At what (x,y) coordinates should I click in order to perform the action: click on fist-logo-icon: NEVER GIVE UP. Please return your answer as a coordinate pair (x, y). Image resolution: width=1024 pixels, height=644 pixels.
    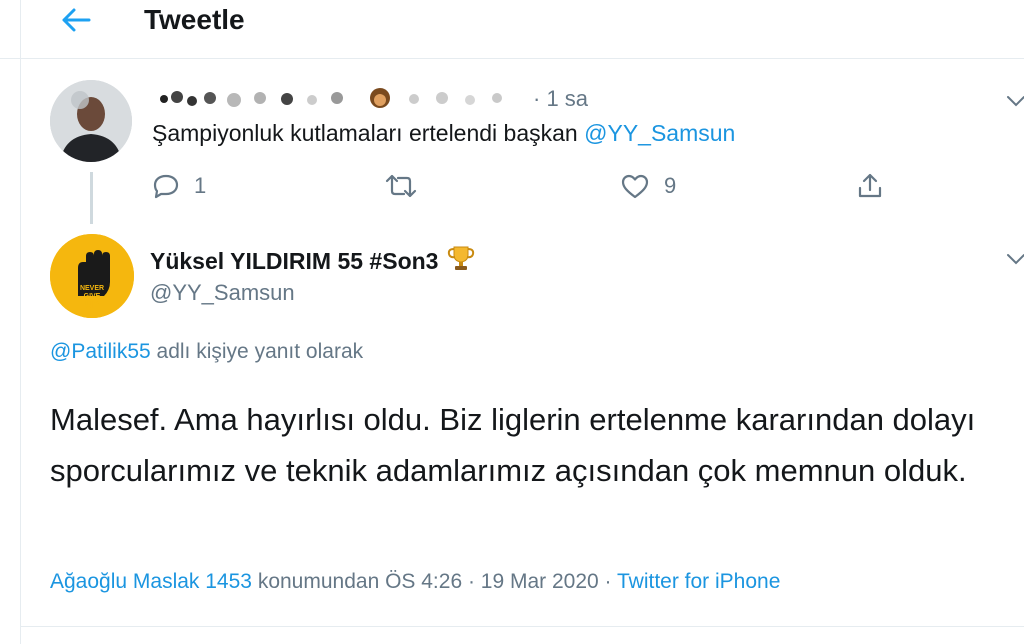
    Looking at the image, I should click on (92, 276).